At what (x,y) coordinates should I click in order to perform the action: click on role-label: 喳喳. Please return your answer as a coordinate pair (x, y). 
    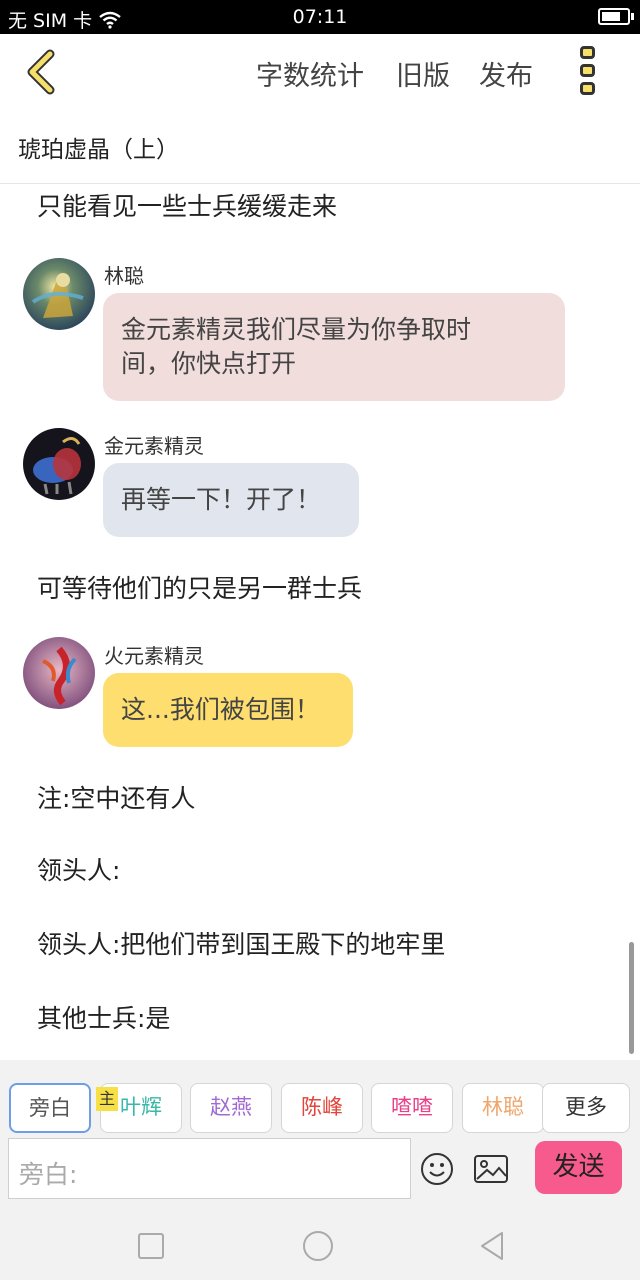
    Looking at the image, I should click on (412, 1107).